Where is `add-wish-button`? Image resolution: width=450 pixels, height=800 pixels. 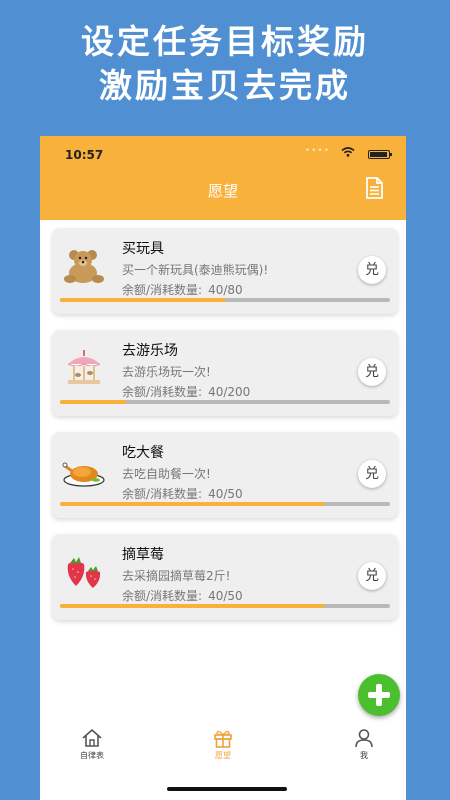 add-wish-button is located at coordinates (379, 695).